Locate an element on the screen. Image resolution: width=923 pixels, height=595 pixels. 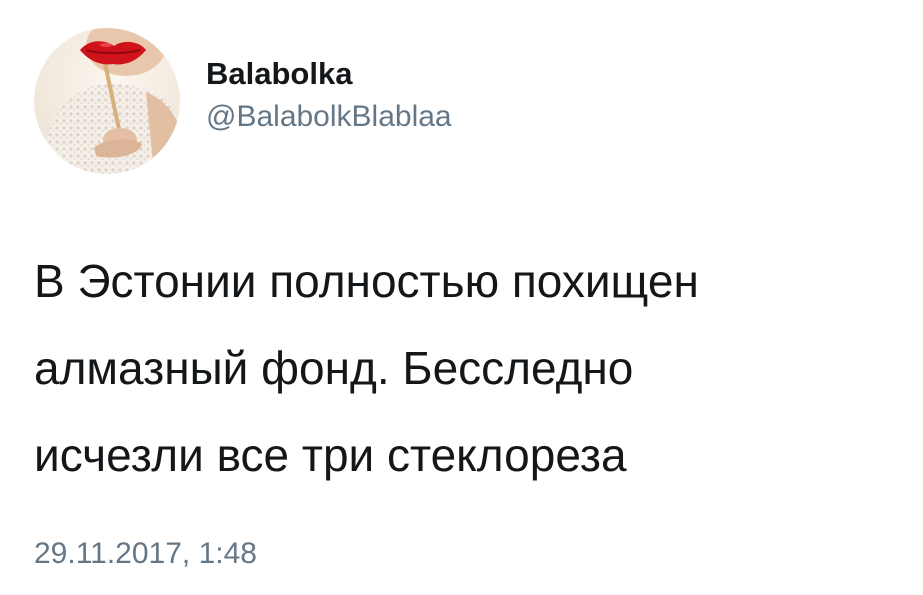
avatar is located at coordinates (107, 101).